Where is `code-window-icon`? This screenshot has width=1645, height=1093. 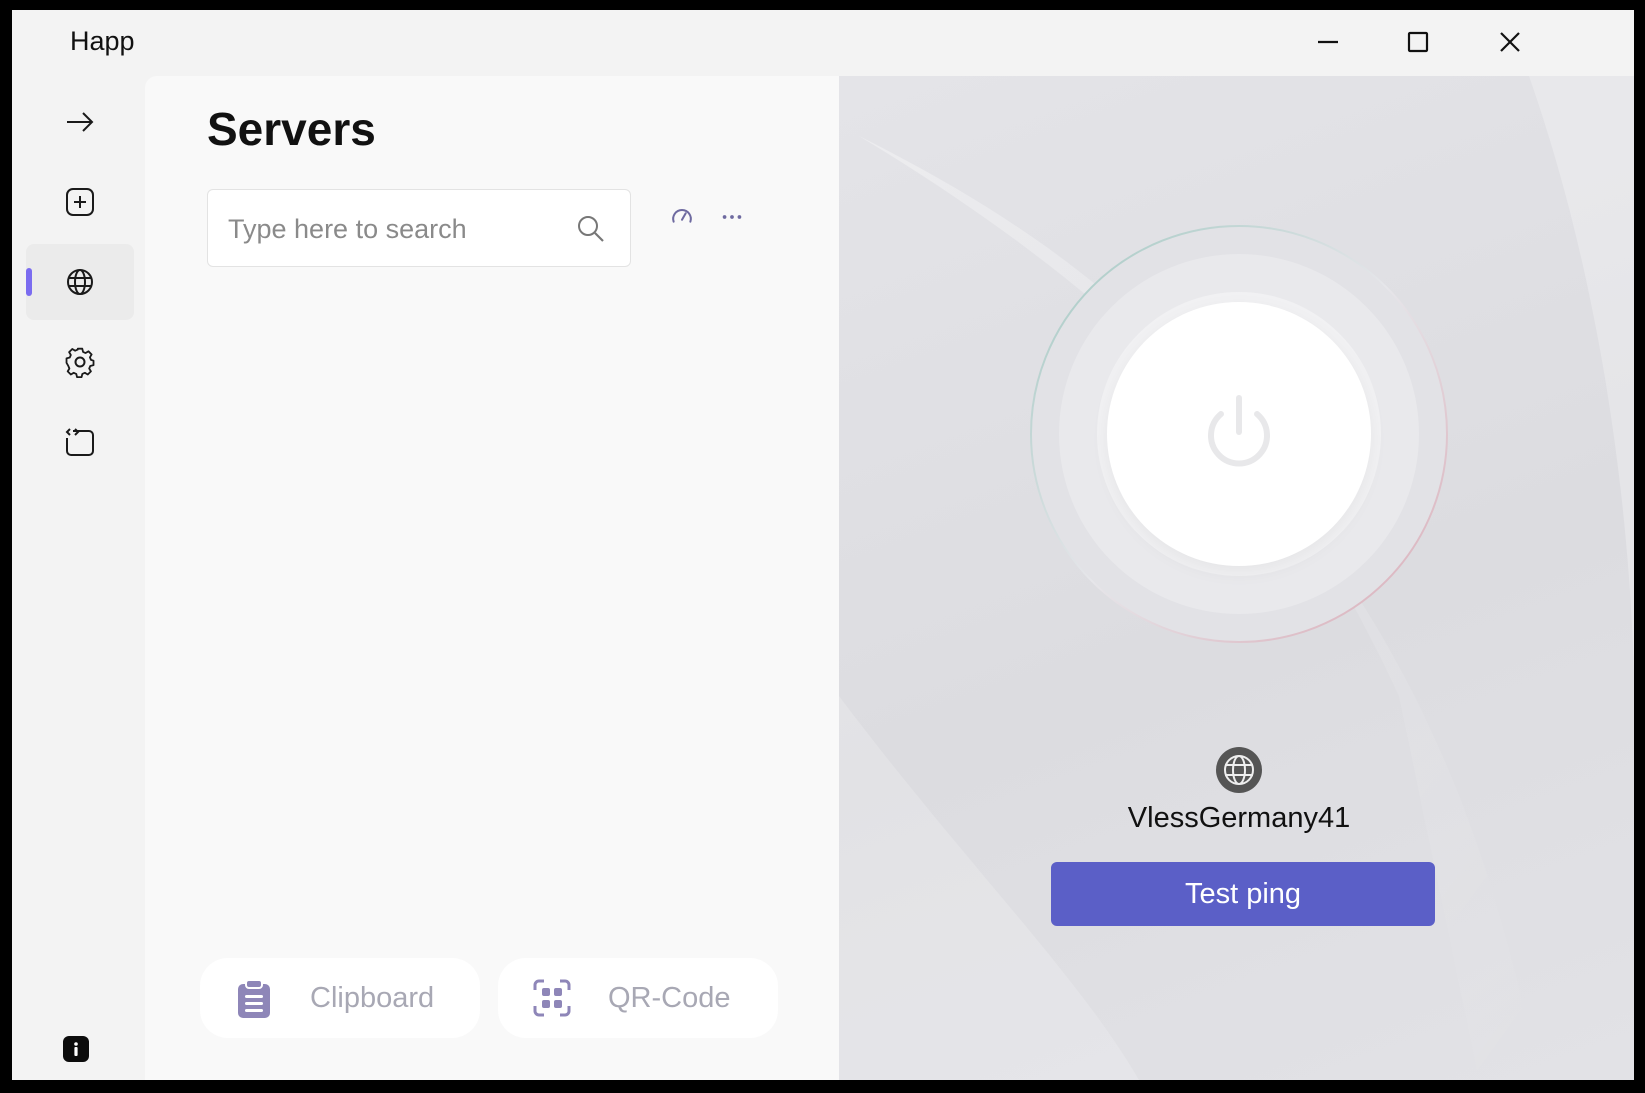 code-window-icon is located at coordinates (79, 442).